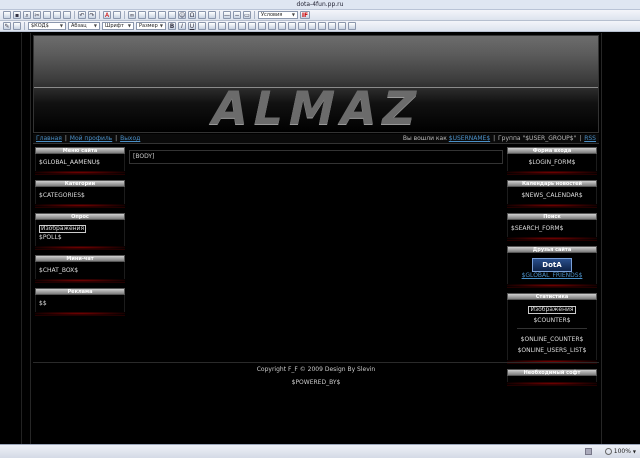 The height and width of the screenshot is (458, 640). What do you see at coordinates (92, 15) in the screenshot?
I see `redo-icon: ↷` at bounding box center [92, 15].